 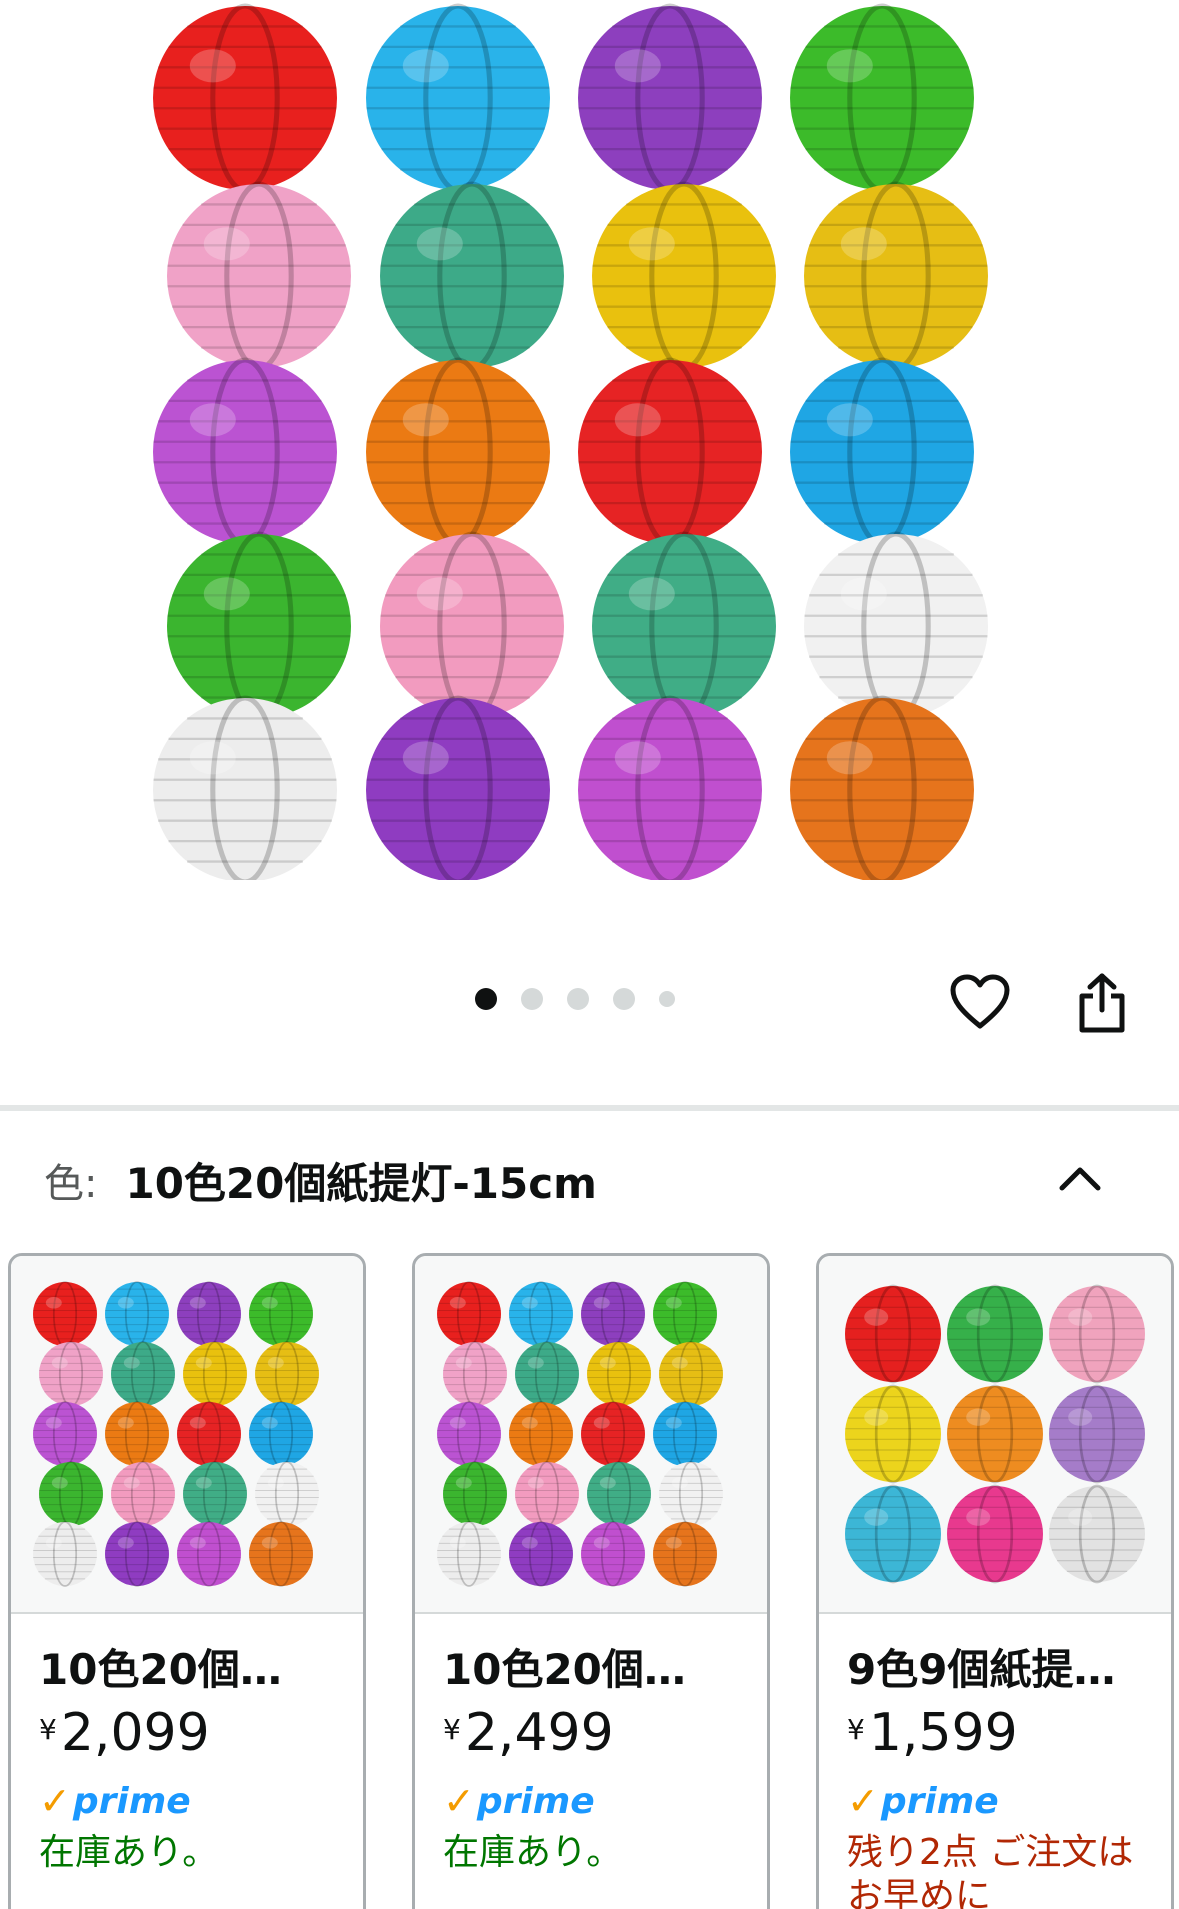 I want to click on heart-outline-icon, so click(x=980, y=1001).